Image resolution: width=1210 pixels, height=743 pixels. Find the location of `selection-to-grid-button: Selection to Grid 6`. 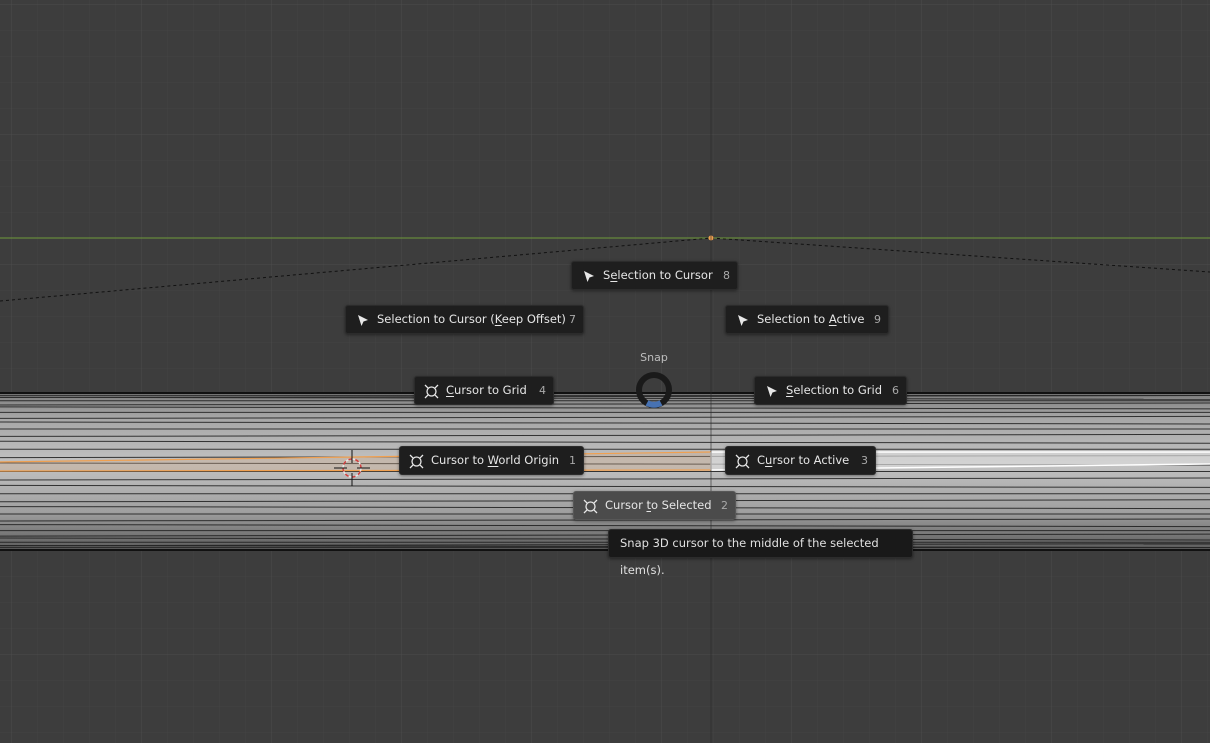

selection-to-grid-button: Selection to Grid 6 is located at coordinates (830, 390).